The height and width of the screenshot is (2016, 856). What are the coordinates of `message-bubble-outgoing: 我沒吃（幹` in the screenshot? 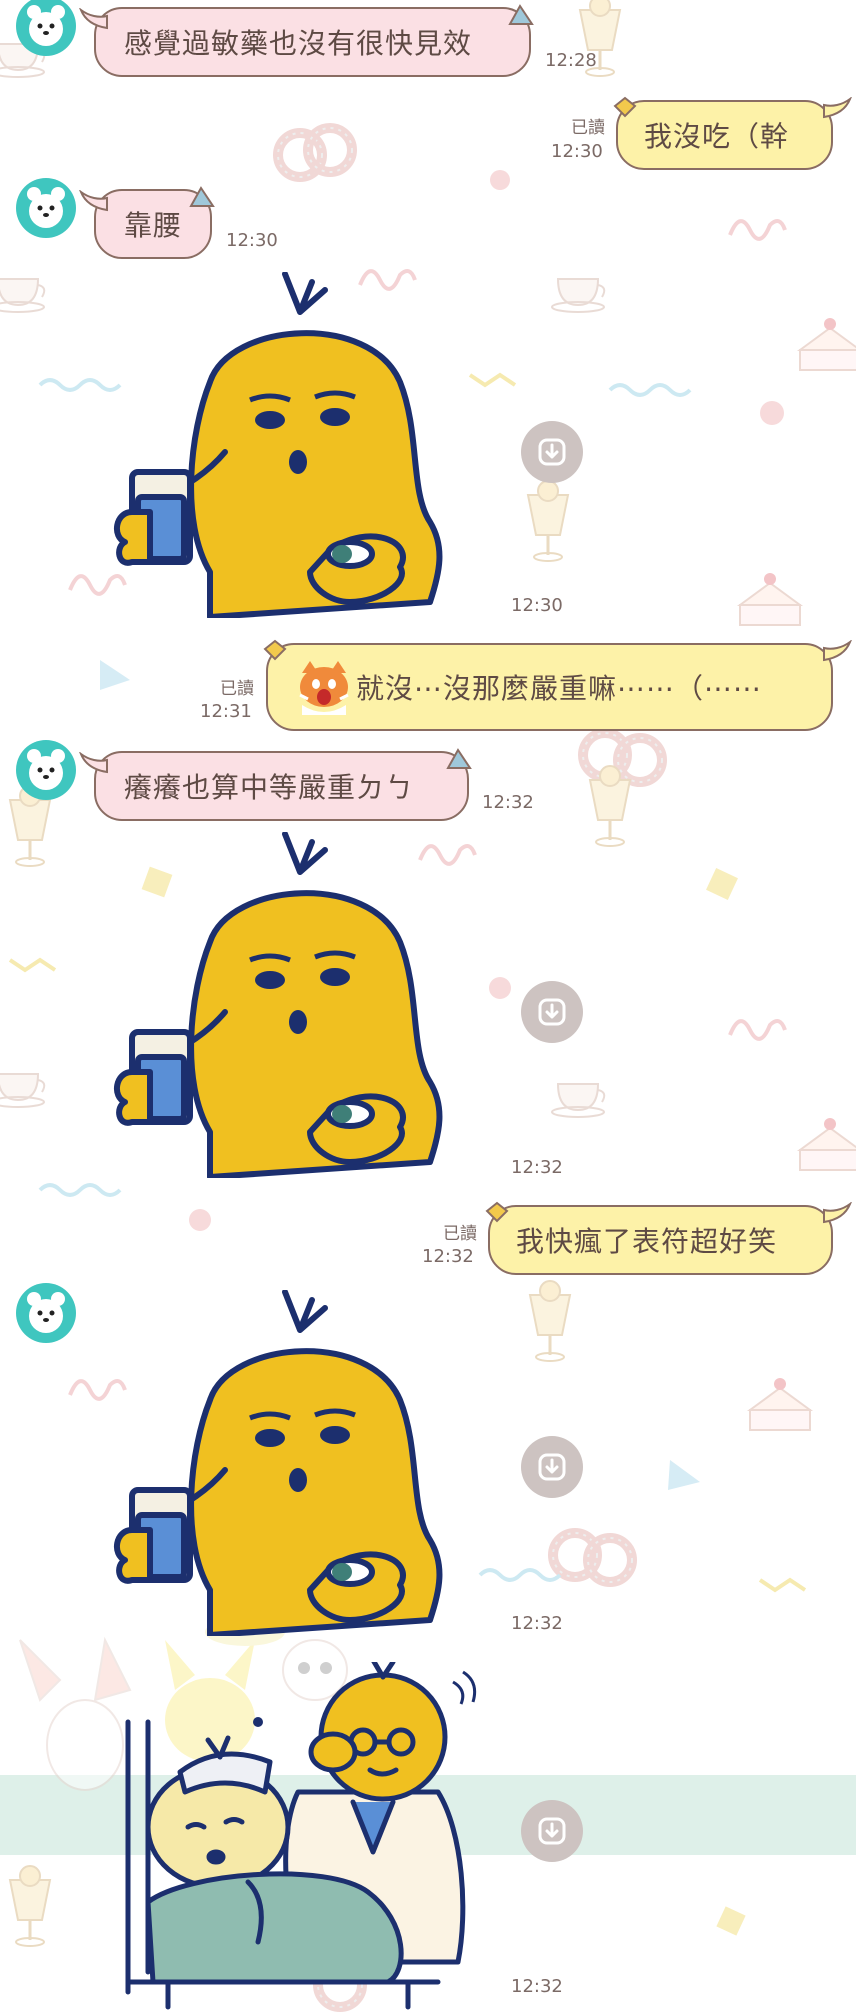 It's located at (724, 135).